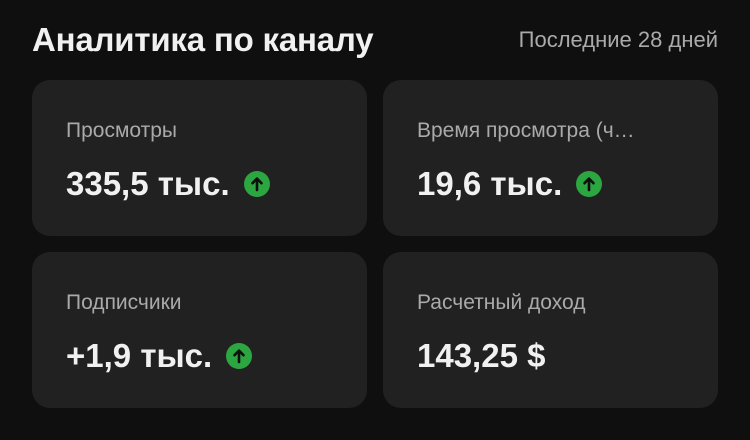 The width and height of the screenshot is (750, 440). I want to click on metric-value-row: 335,5 тыс., so click(199, 184).